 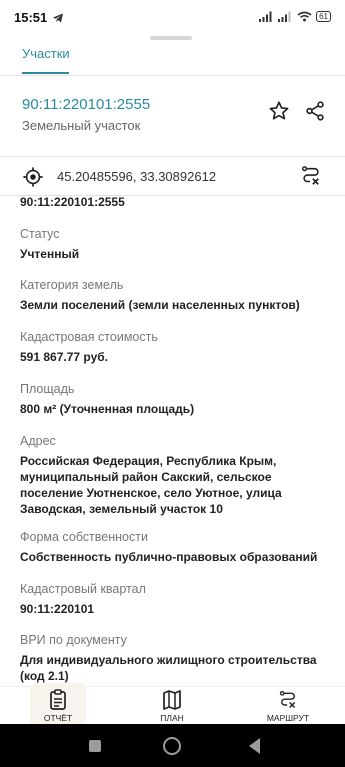 I want to click on system-navigation-bar, so click(x=172, y=745).